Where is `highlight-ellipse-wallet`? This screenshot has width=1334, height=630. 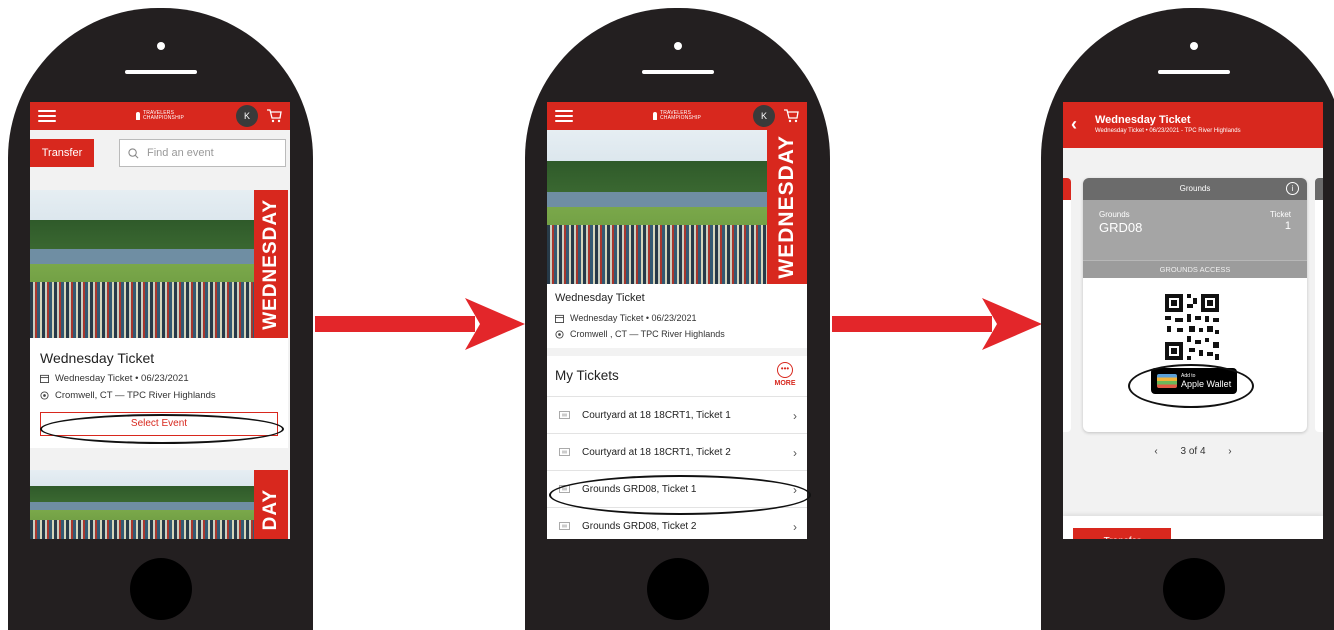 highlight-ellipse-wallet is located at coordinates (1191, 386).